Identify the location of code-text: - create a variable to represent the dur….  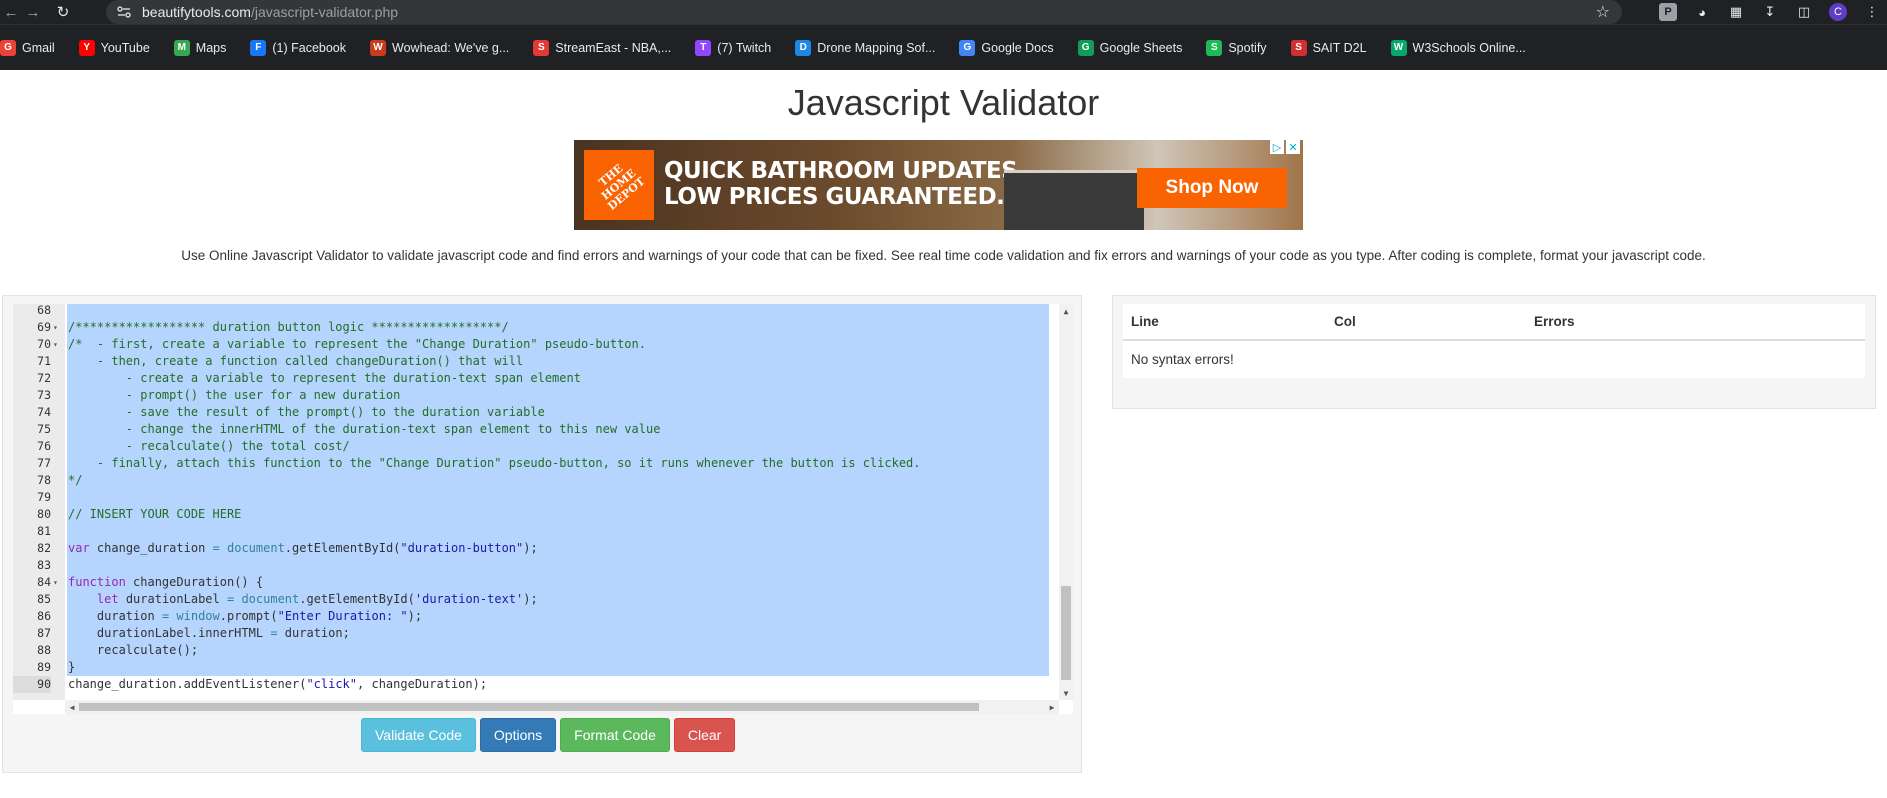
(558, 378).